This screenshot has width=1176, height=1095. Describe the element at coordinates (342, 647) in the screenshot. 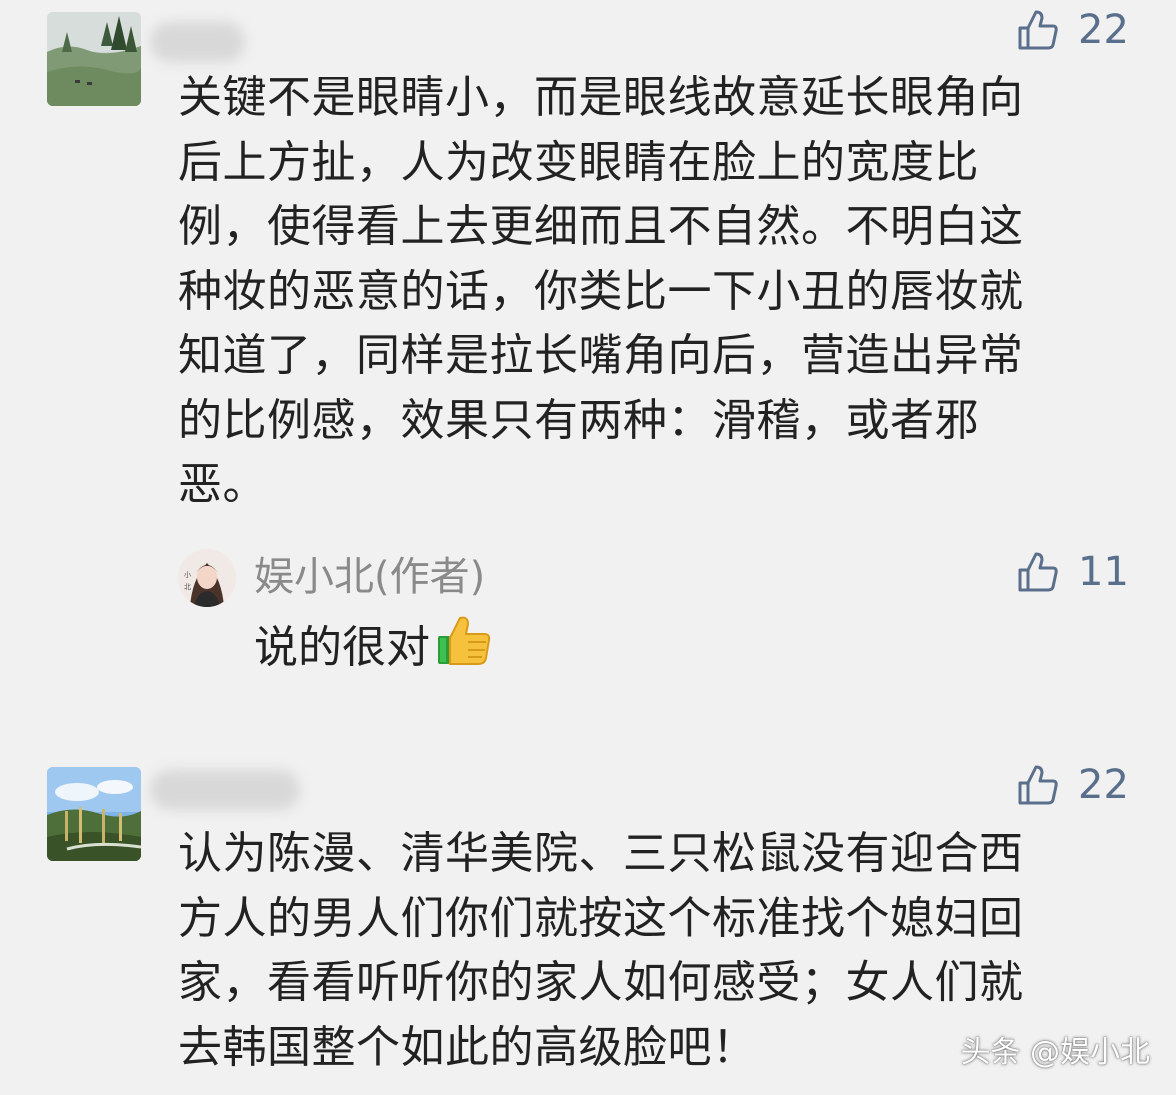

I see `reply-text: 说的很对` at that location.